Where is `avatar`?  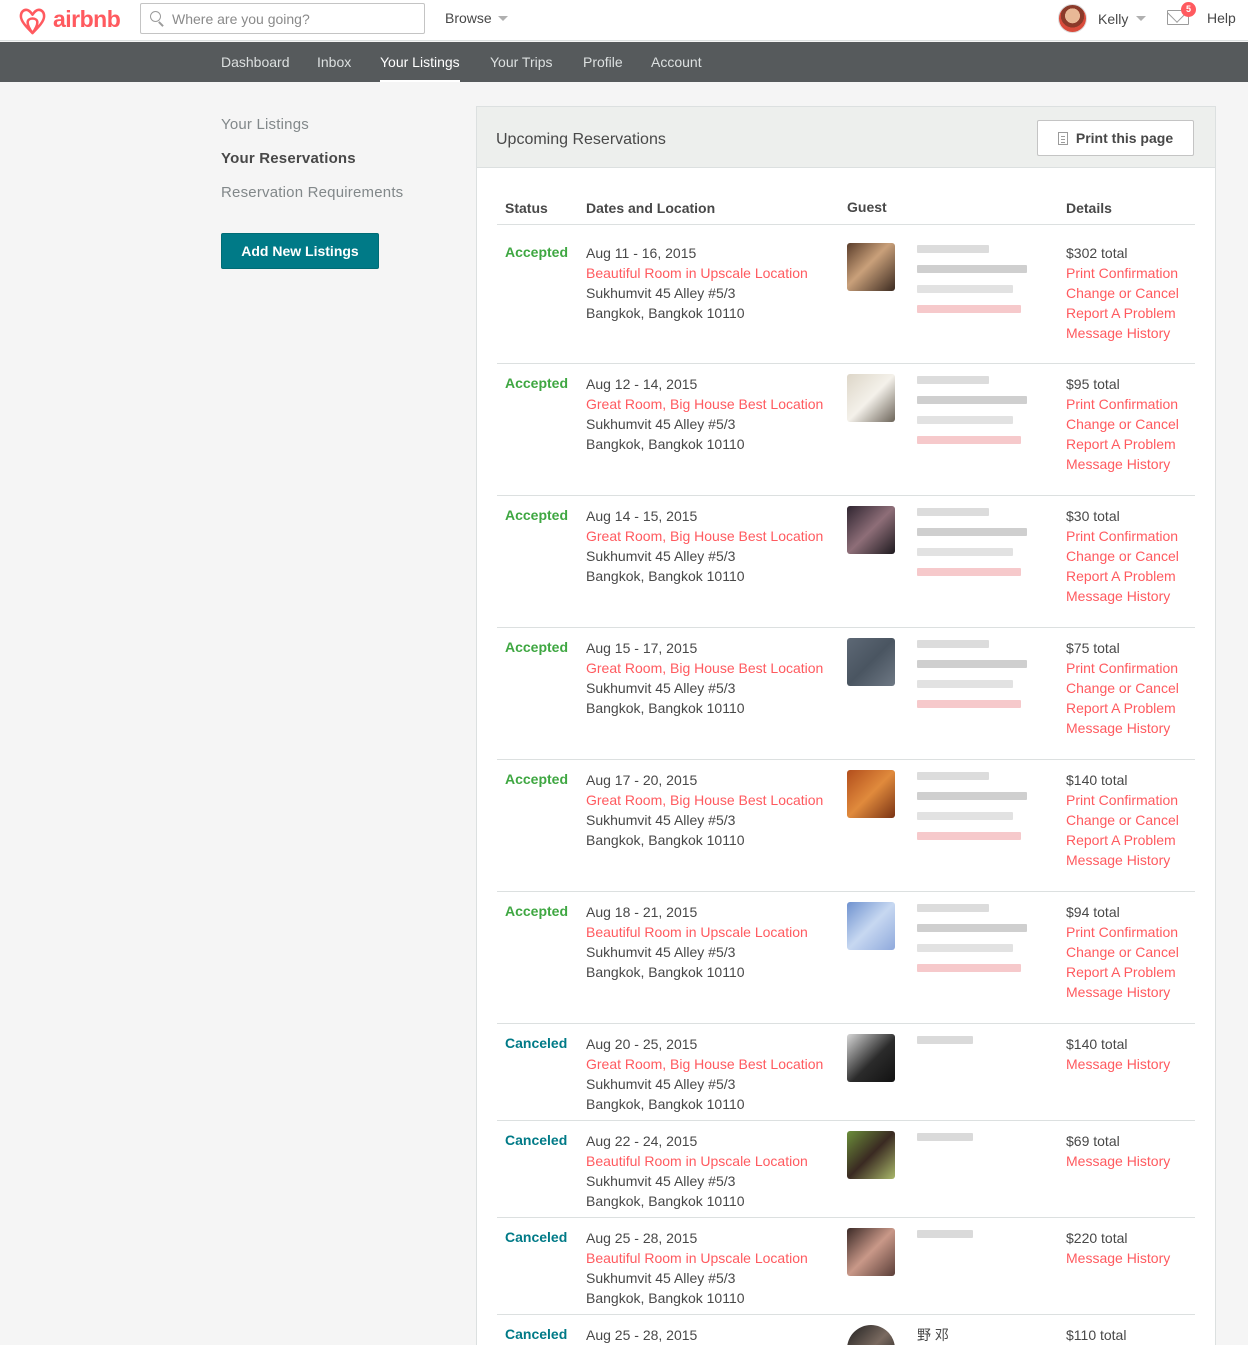
avatar is located at coordinates (1072, 18).